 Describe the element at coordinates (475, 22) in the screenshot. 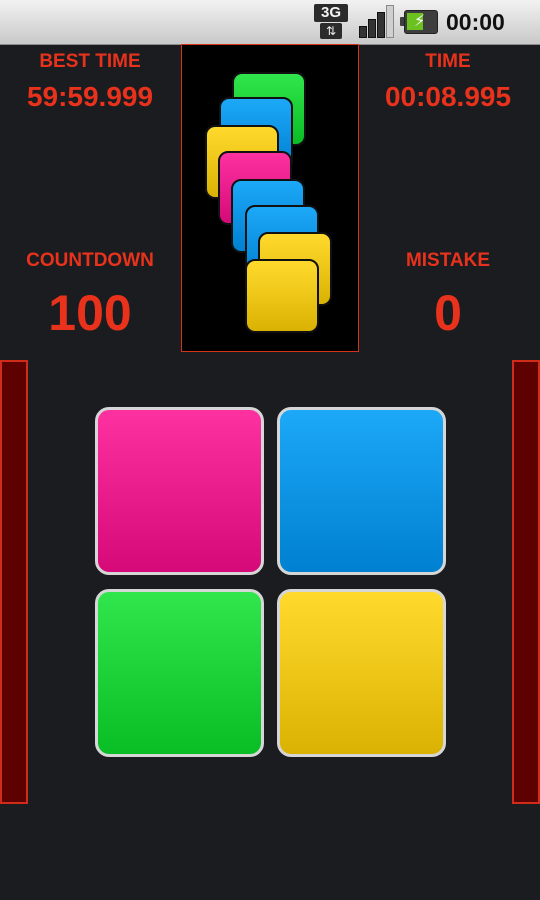

I see `status-clock: 00:00` at that location.